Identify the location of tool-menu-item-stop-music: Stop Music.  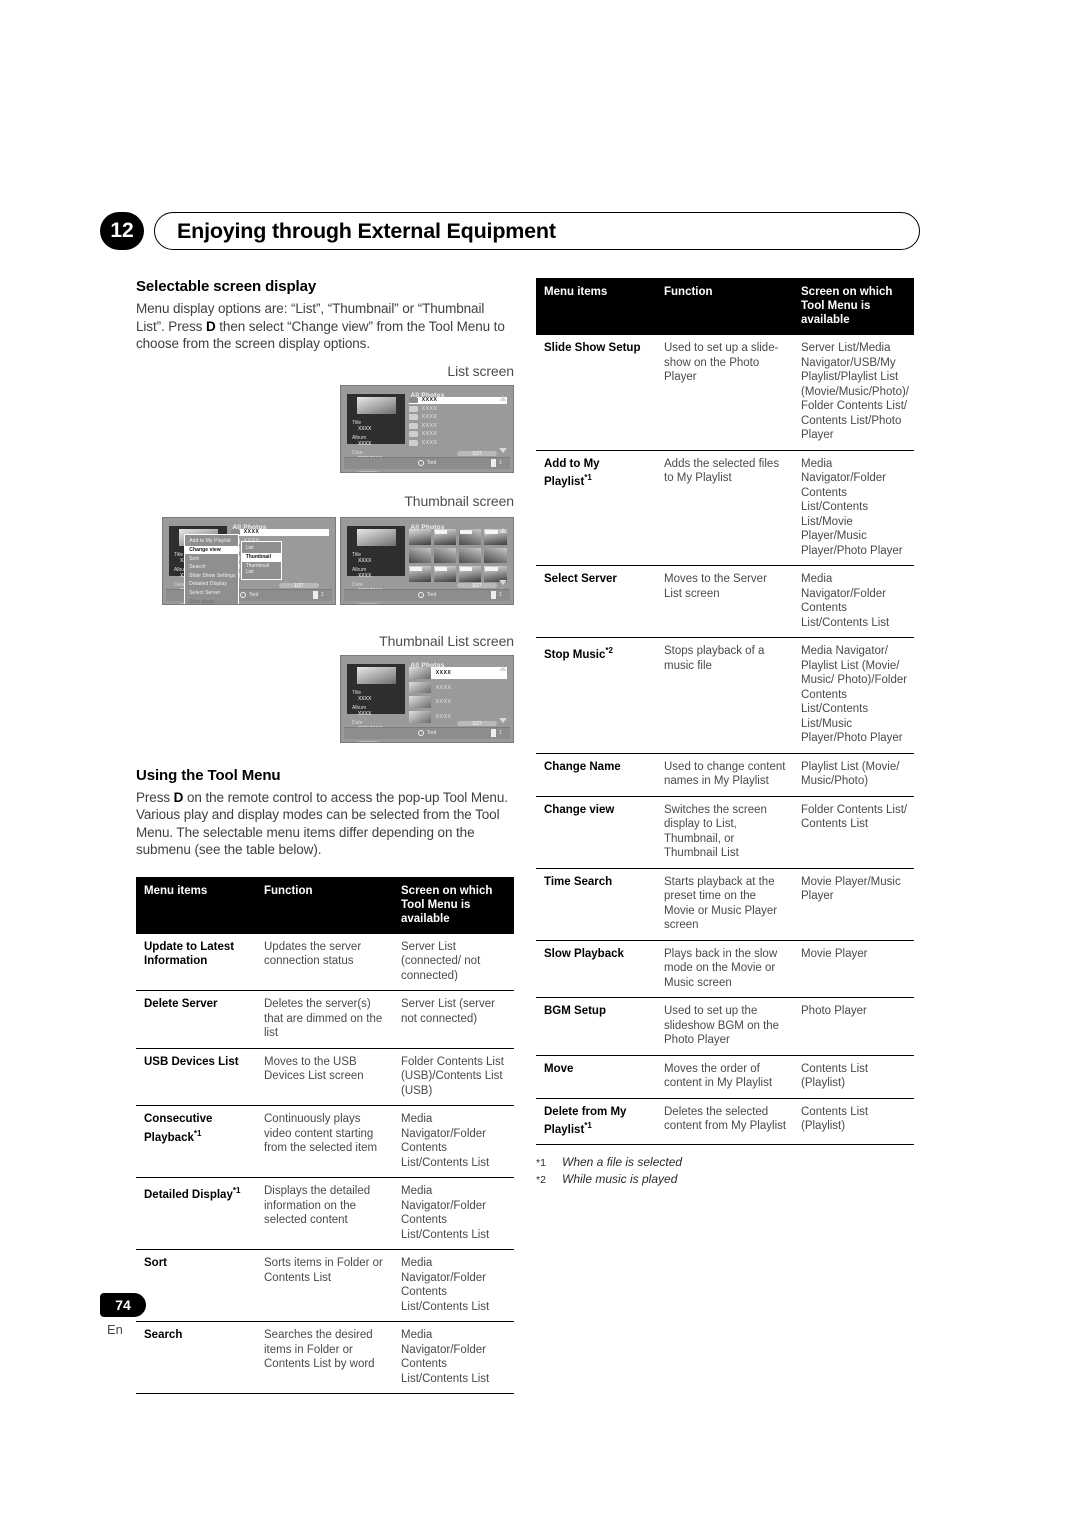
(202, 601).